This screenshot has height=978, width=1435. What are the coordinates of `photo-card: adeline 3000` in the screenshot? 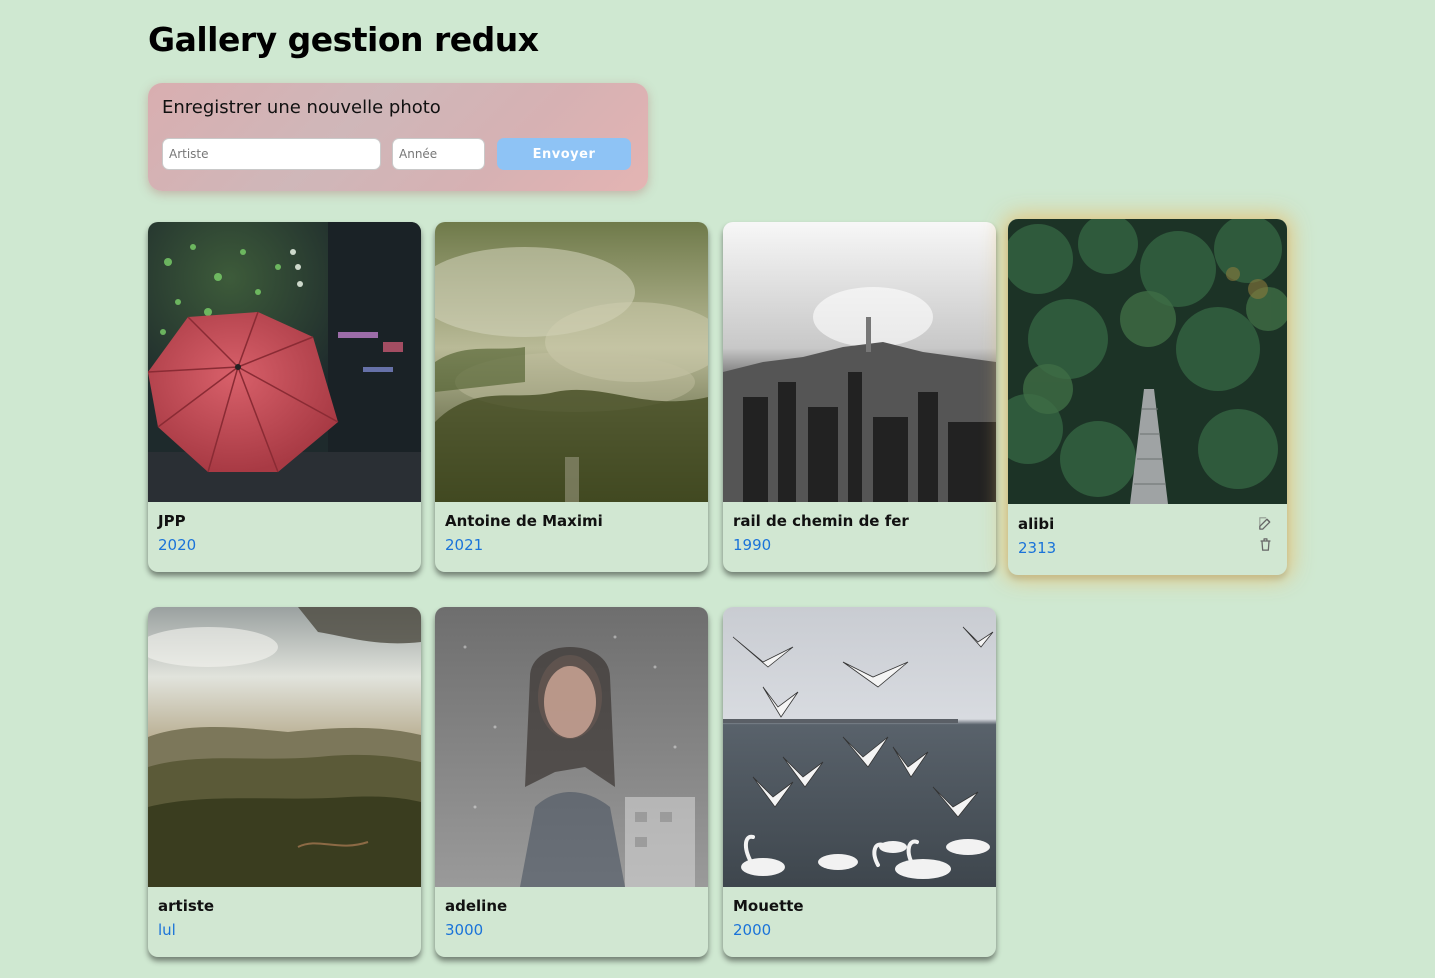 It's located at (571, 782).